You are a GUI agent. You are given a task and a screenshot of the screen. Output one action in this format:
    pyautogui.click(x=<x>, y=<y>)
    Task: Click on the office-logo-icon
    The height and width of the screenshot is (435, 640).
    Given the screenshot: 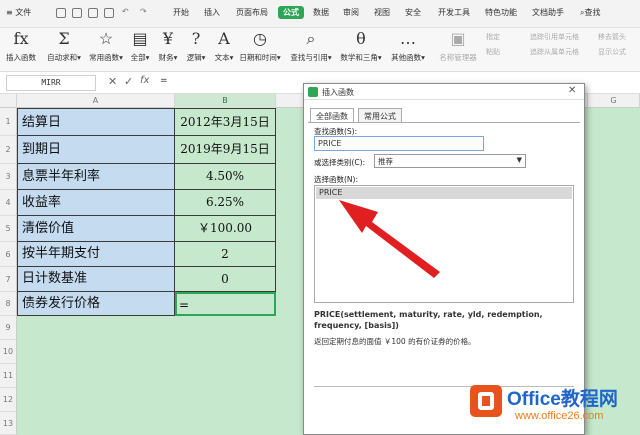 What is the action you would take?
    pyautogui.click(x=486, y=401)
    